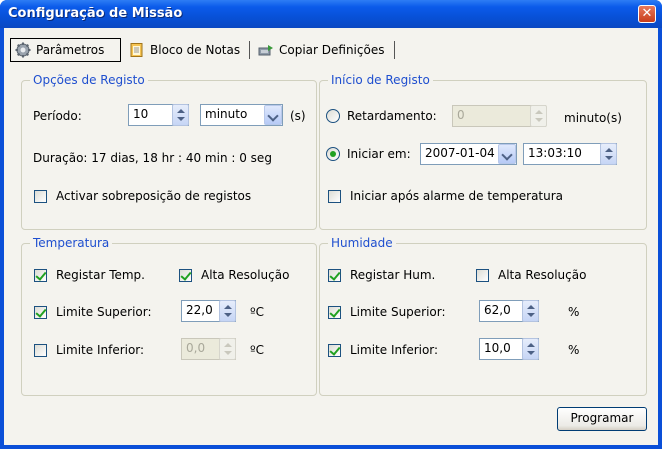  I want to click on group-title: Humidade, so click(362, 243).